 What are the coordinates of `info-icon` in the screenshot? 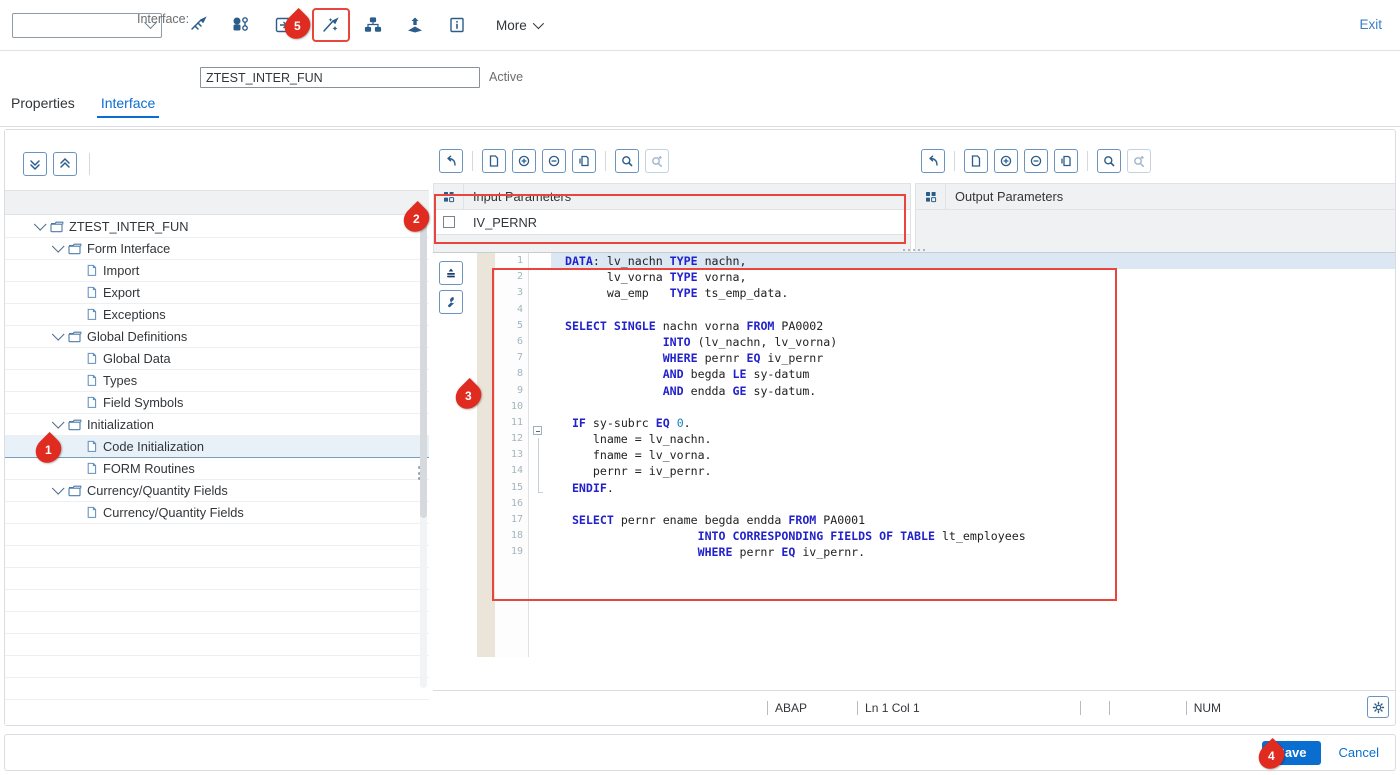 It's located at (457, 25).